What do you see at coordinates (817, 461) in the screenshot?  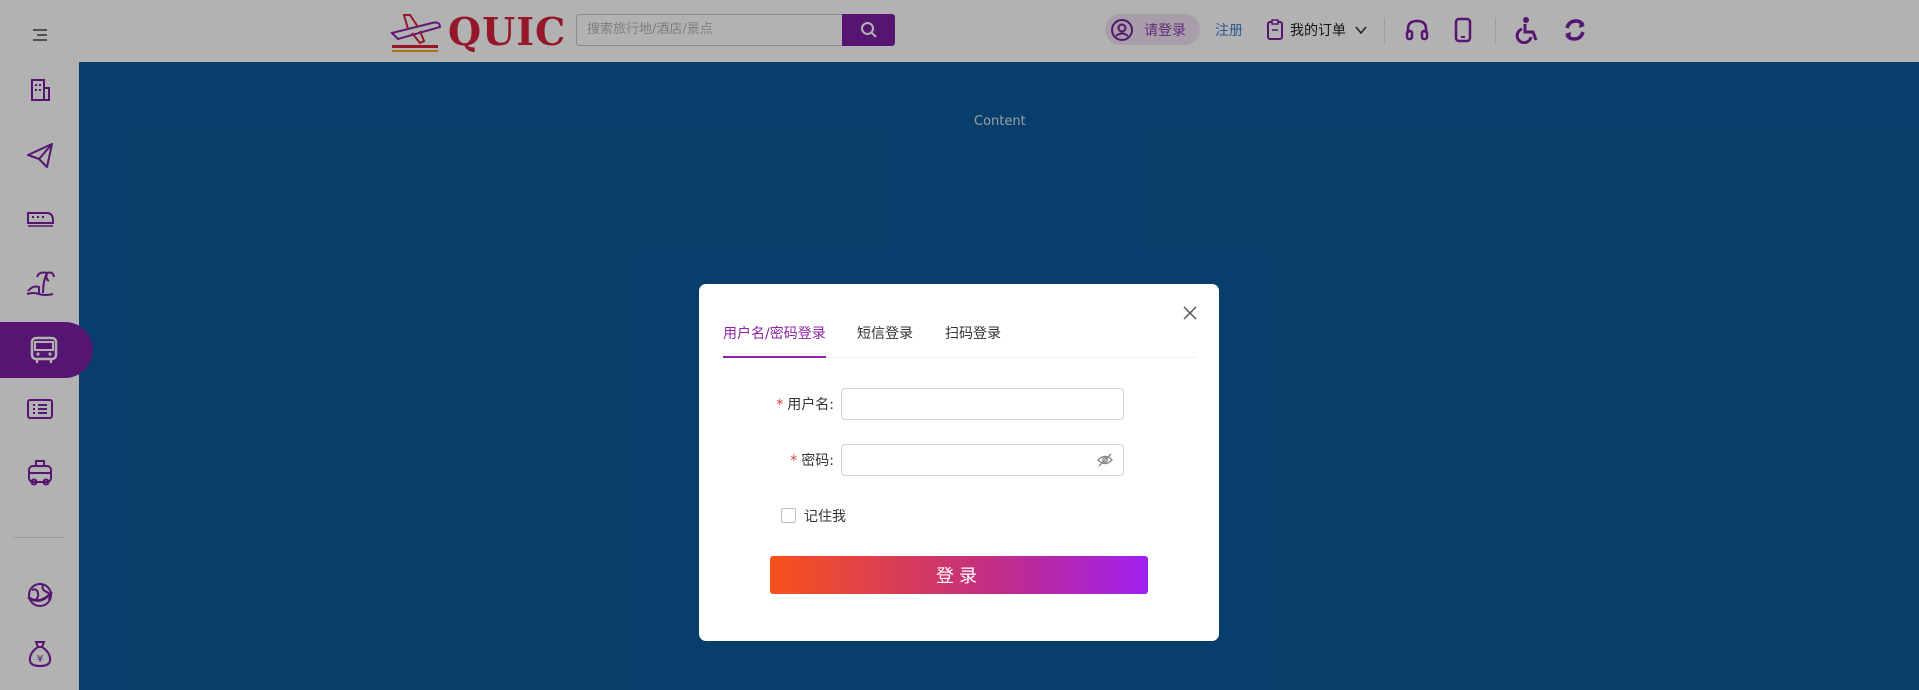 I see `password-label-text: 密码:` at bounding box center [817, 461].